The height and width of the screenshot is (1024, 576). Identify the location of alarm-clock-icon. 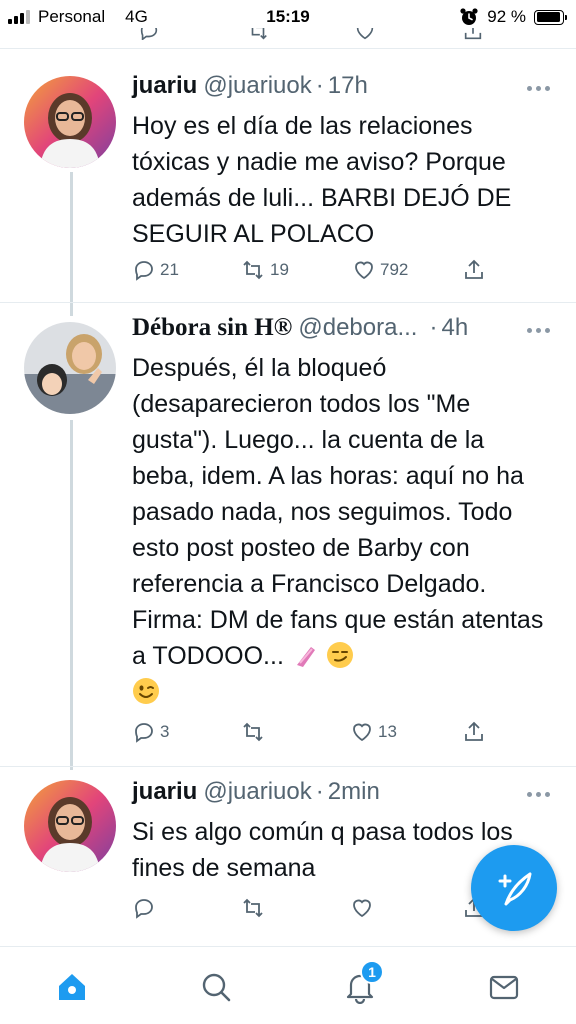
(469, 16).